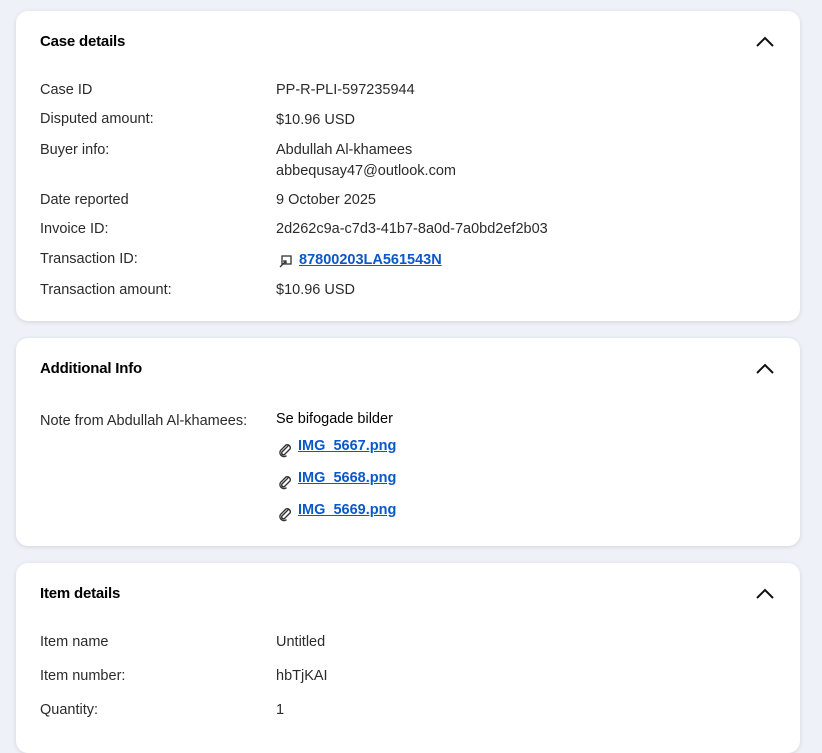 This screenshot has width=822, height=753. Describe the element at coordinates (347, 446) in the screenshot. I see `attachment-link: IMG_5667.png` at that location.